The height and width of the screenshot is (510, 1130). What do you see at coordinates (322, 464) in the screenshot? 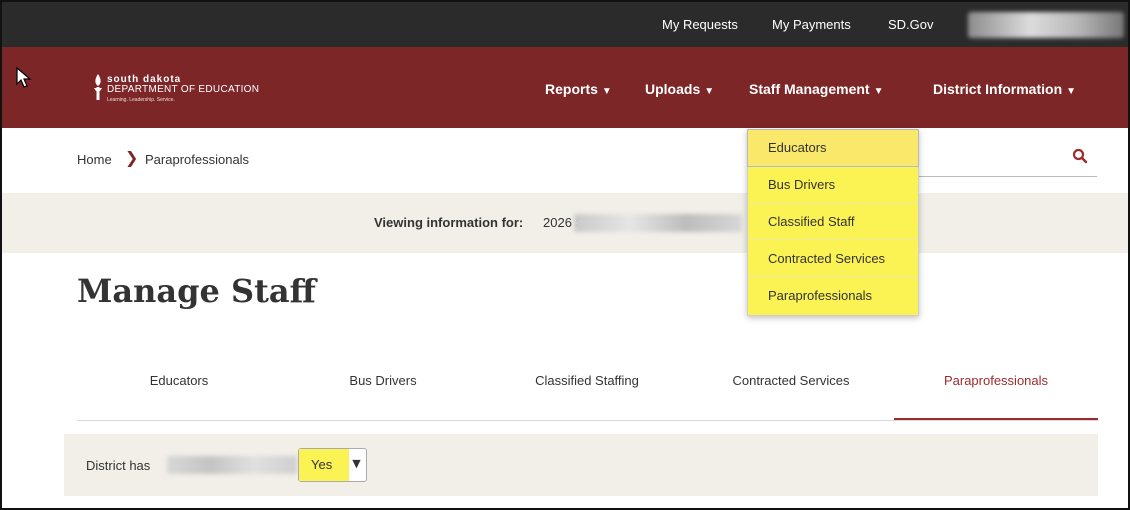
I see `select-value: Yes` at bounding box center [322, 464].